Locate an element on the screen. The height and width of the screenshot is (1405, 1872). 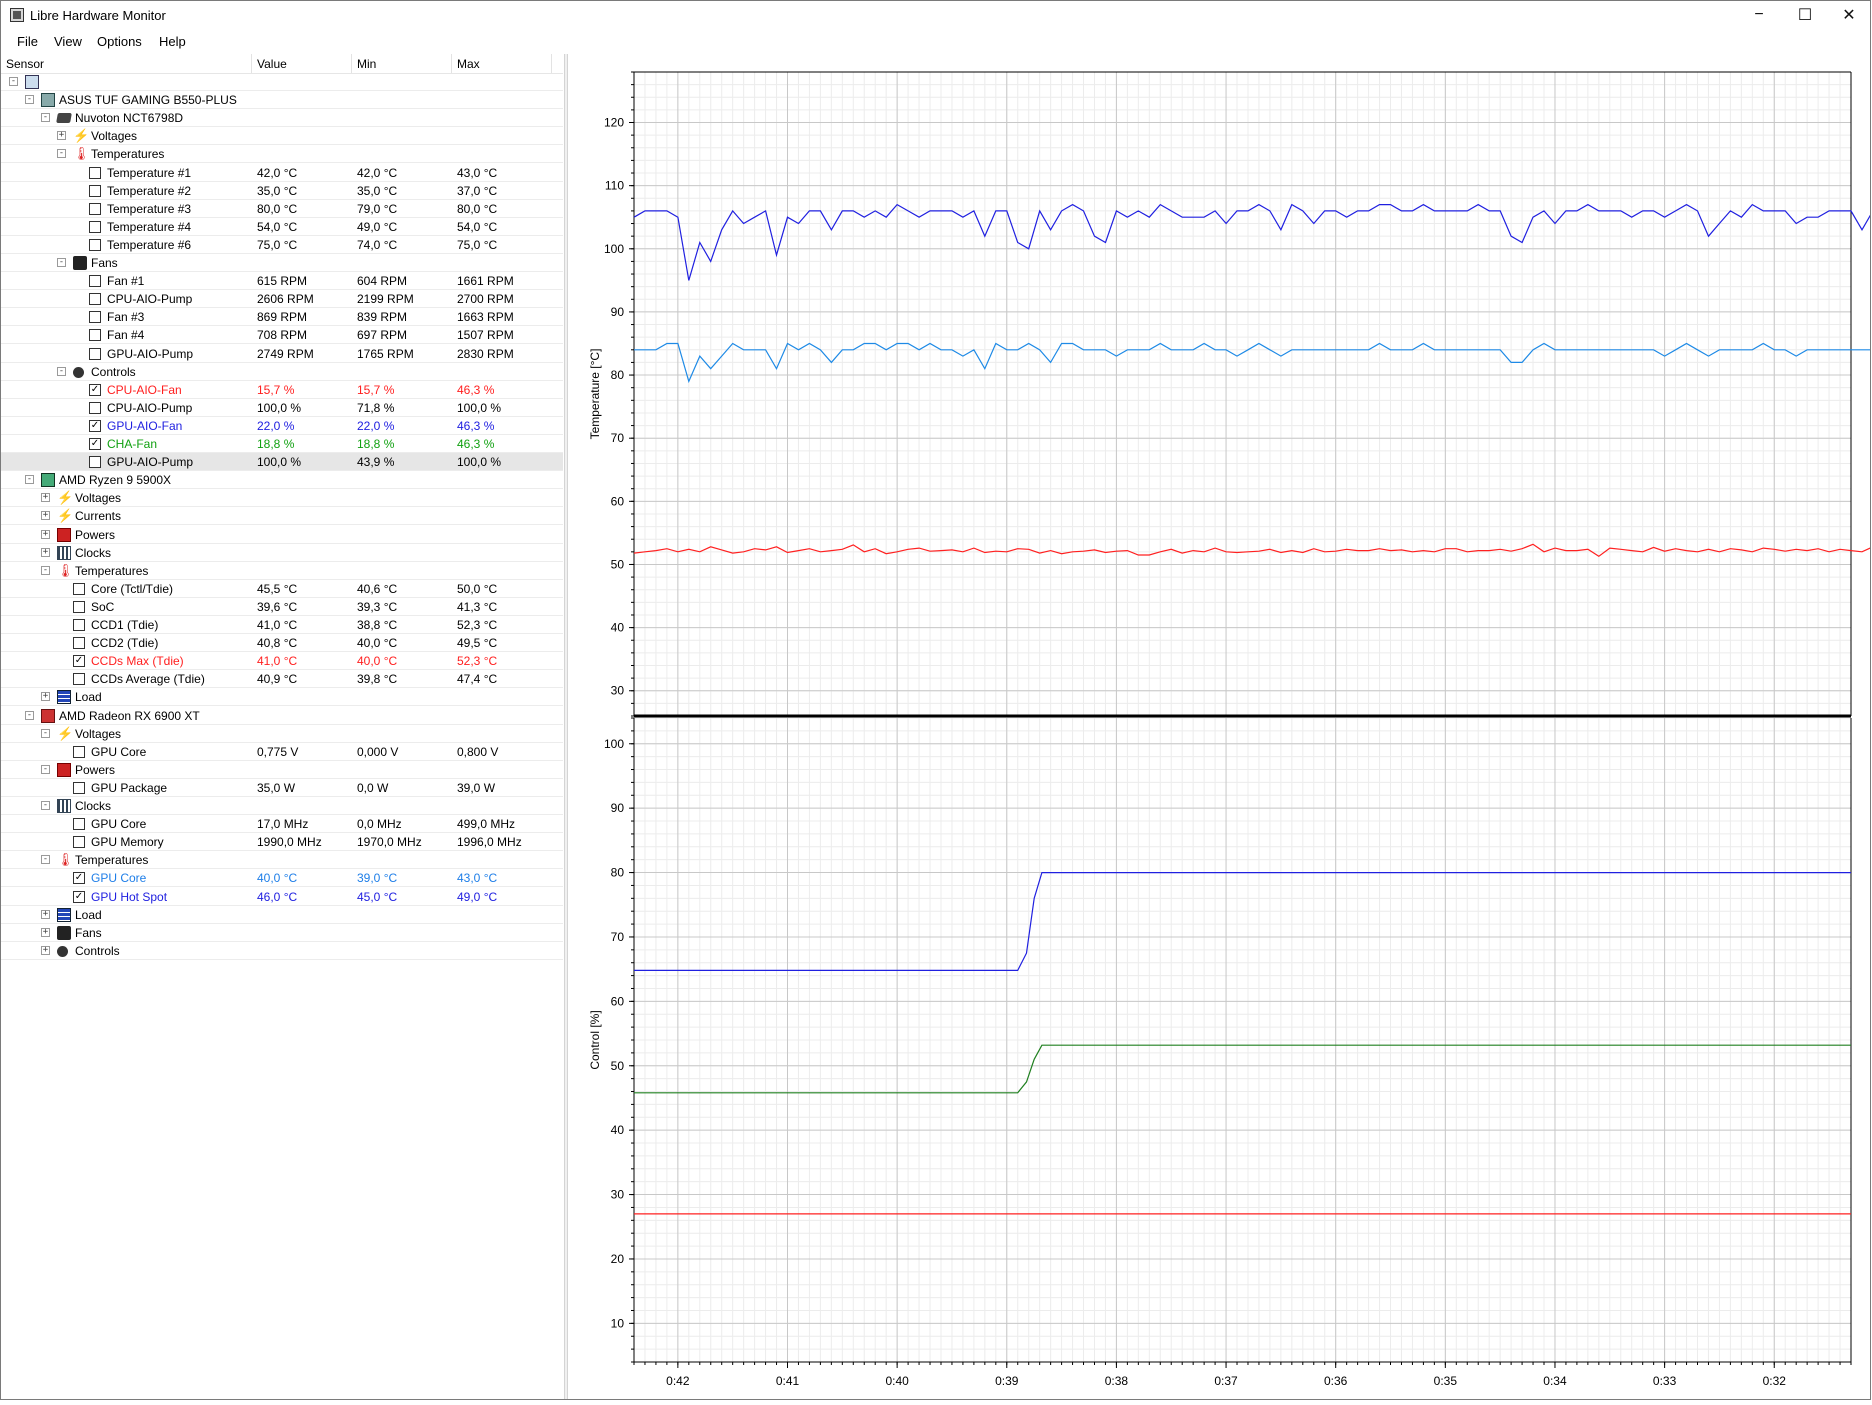
menu-help: Help is located at coordinates (172, 41).